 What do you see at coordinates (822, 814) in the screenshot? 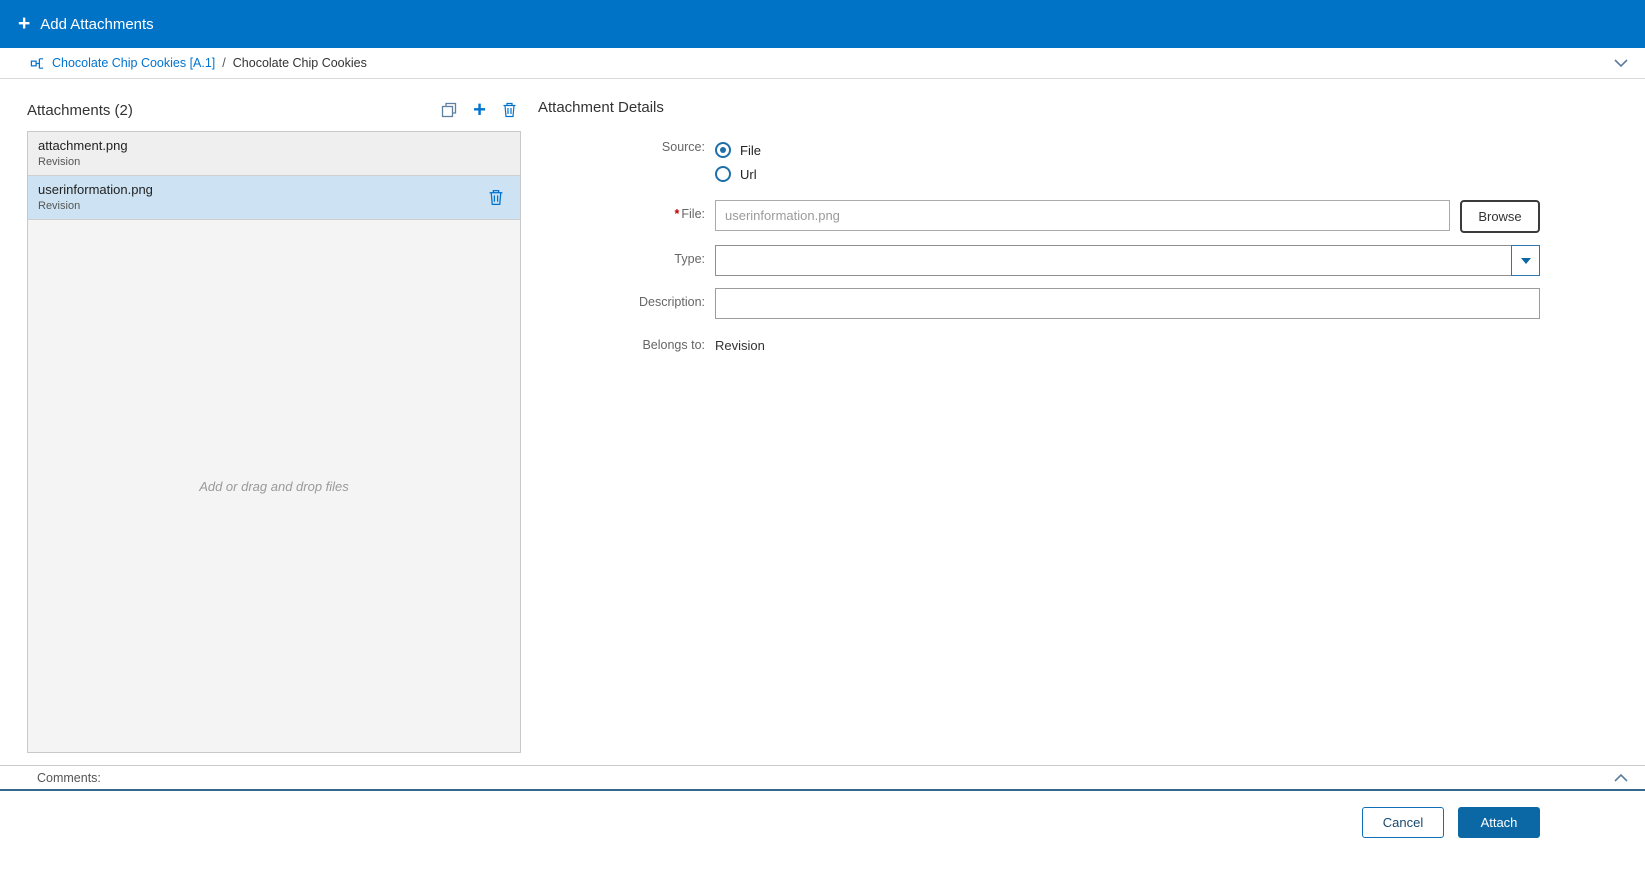
I see `footer-actions: Cancel Attach` at bounding box center [822, 814].